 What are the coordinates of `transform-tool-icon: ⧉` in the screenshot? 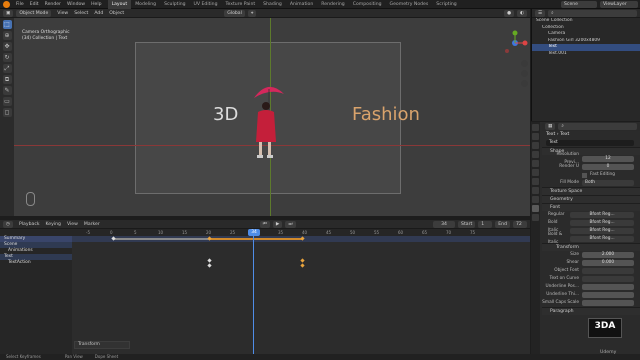 It's located at (7, 79).